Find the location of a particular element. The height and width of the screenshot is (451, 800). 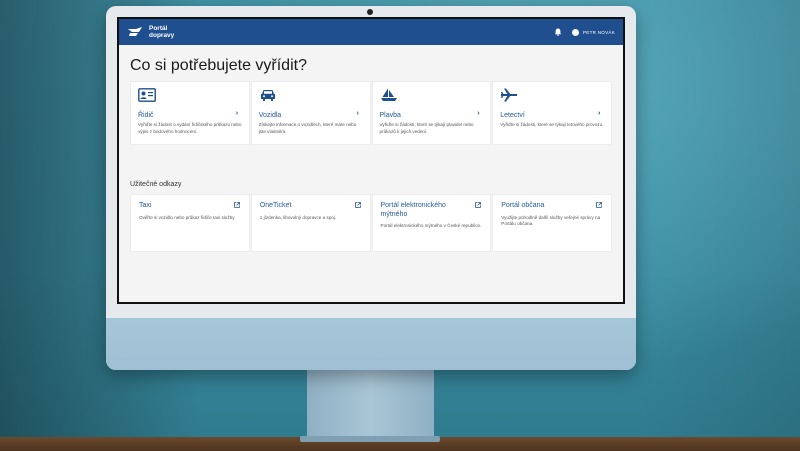

sailboat-icon is located at coordinates (388, 94).